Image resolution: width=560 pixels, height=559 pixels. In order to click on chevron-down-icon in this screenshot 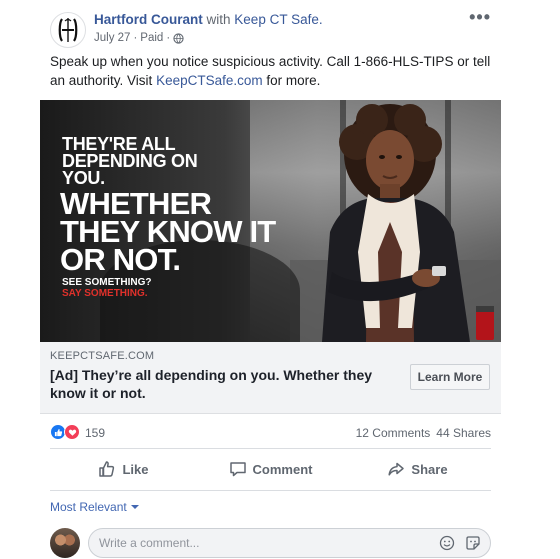, I will do `click(134, 507)`.